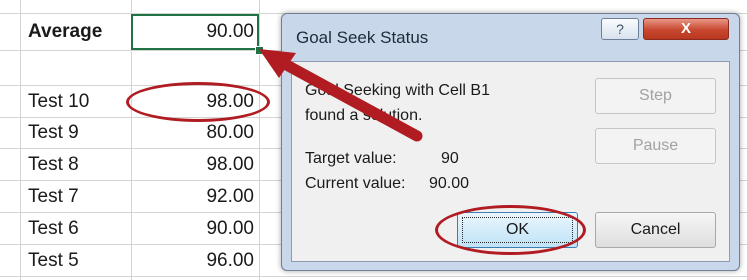 The height and width of the screenshot is (280, 747). What do you see at coordinates (655, 146) in the screenshot?
I see `pause-button: Pause` at bounding box center [655, 146].